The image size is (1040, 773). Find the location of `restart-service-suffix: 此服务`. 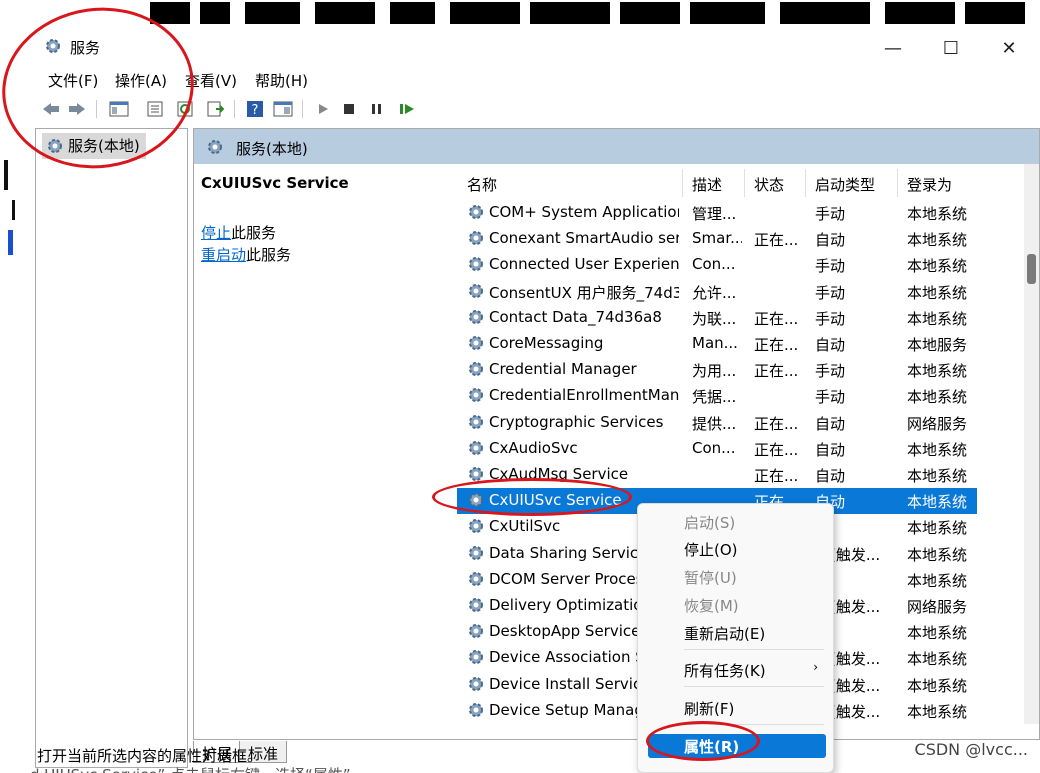

restart-service-suffix: 此服务 is located at coordinates (269, 255).